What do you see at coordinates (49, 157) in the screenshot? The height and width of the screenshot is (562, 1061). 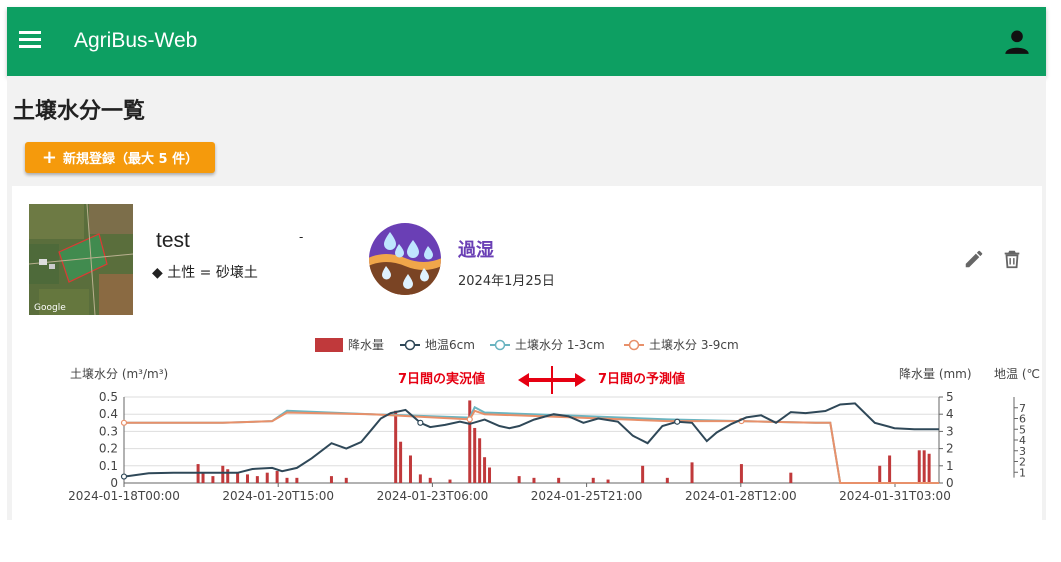 I see `plus-icon: +` at bounding box center [49, 157].